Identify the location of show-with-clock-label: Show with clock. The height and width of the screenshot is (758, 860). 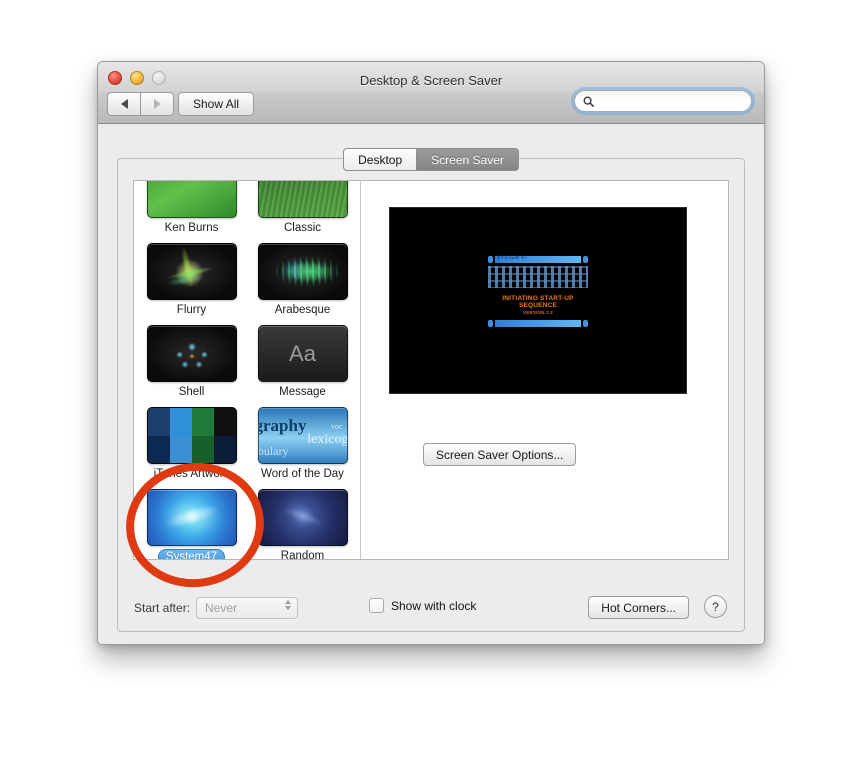
(434, 605).